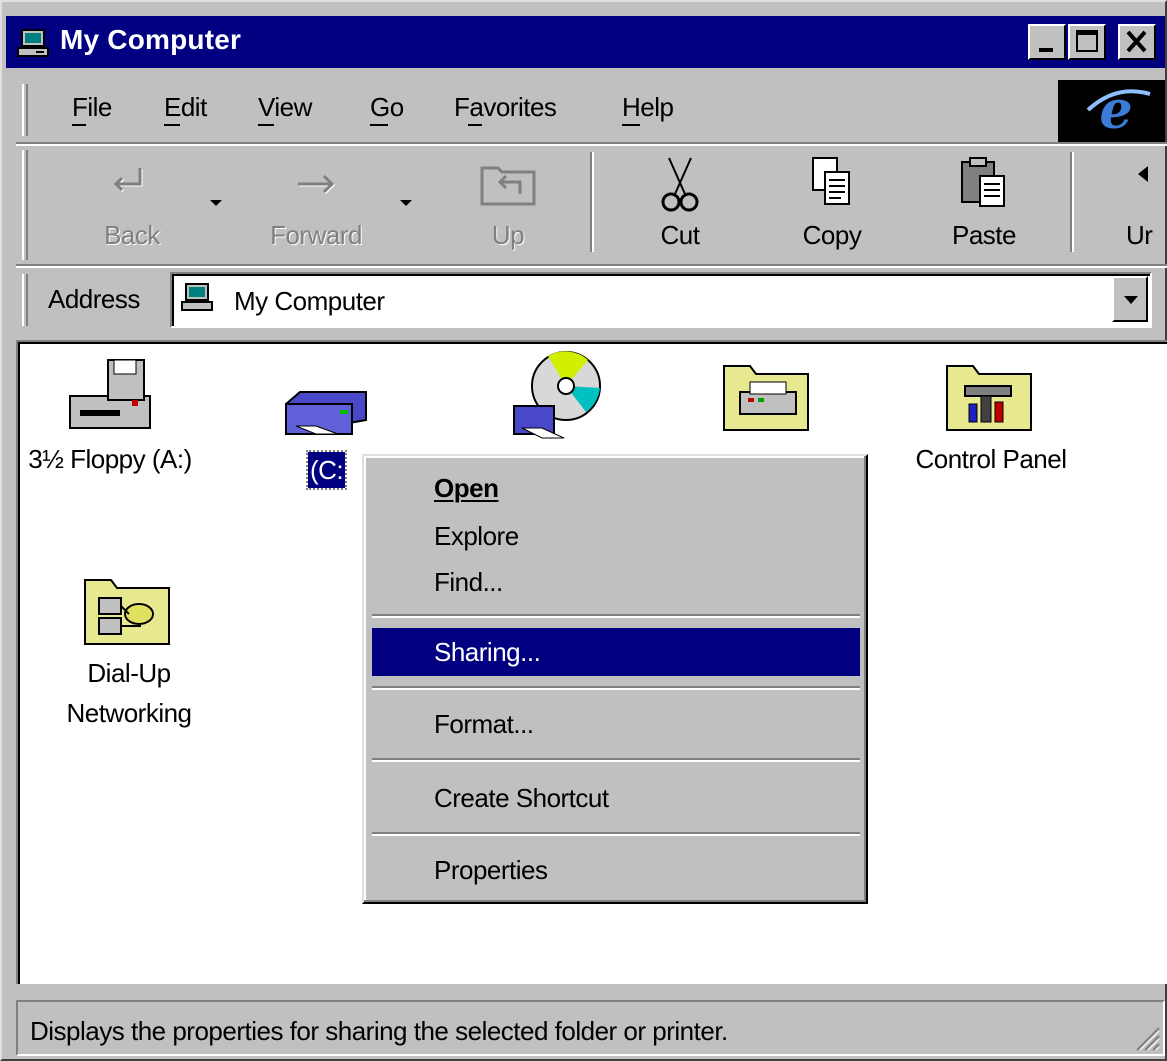 The width and height of the screenshot is (1167, 1061). Describe the element at coordinates (831, 181) in the screenshot. I see `copy-icon` at that location.